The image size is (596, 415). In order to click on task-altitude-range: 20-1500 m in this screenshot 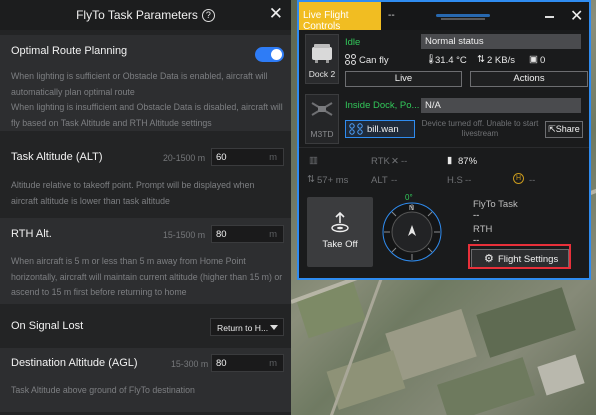, I will do `click(184, 158)`.